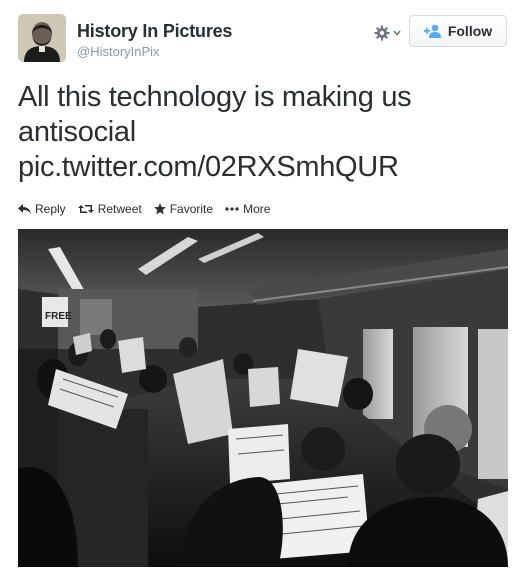 The height and width of the screenshot is (586, 530). I want to click on reply-button: Reply, so click(42, 209).